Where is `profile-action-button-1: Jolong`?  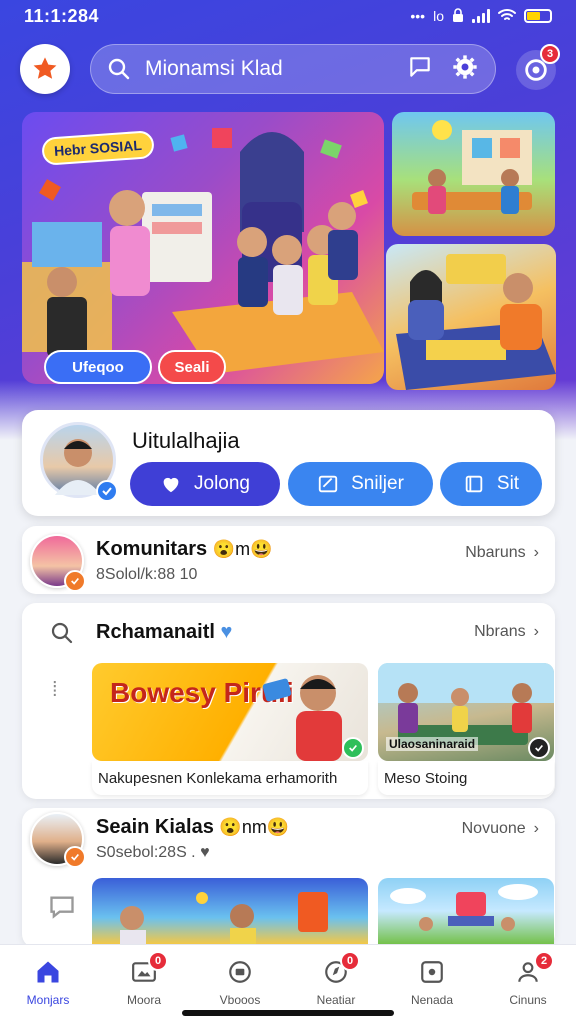
profile-action-button-1: Jolong is located at coordinates (205, 484).